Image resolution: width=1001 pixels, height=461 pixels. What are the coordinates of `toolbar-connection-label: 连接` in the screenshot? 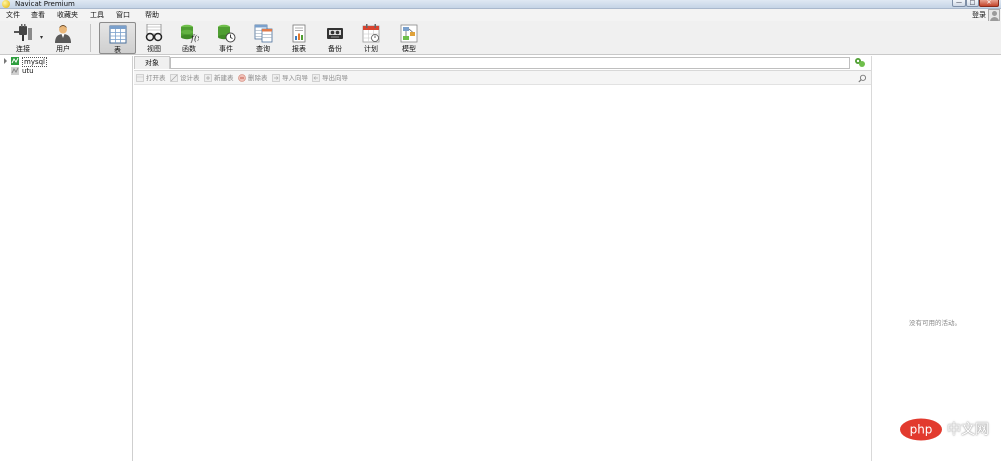 It's located at (23, 49).